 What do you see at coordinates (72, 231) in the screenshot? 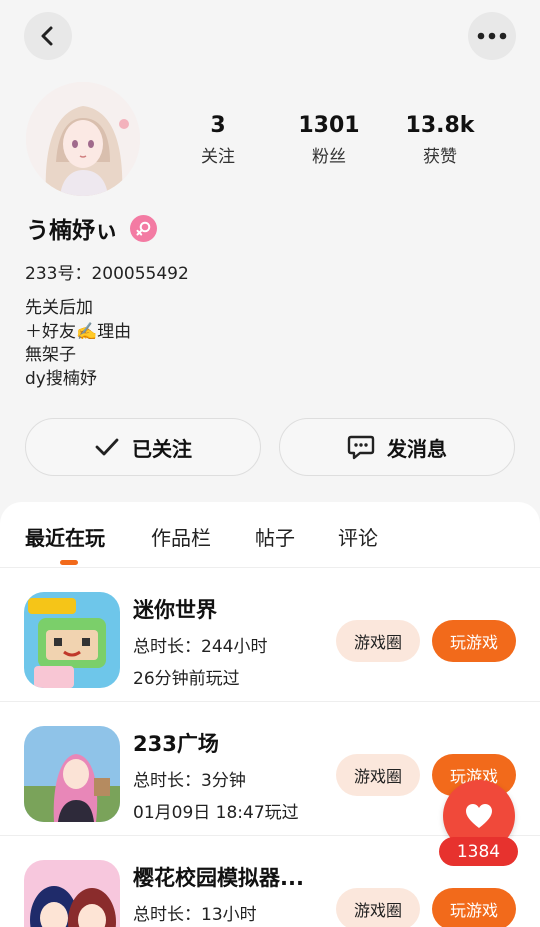
I see `nickname: う楠妤ぃ` at bounding box center [72, 231].